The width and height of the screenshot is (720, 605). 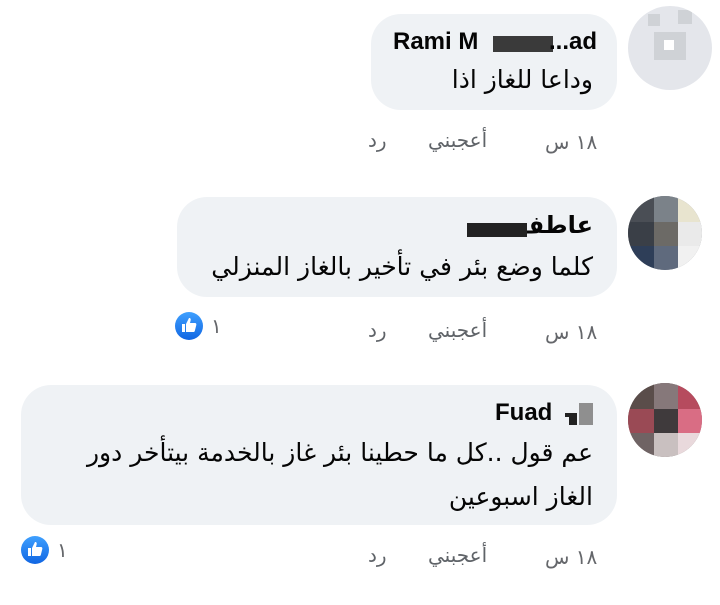 I want to click on comment-author: Fuad, so click(x=523, y=413).